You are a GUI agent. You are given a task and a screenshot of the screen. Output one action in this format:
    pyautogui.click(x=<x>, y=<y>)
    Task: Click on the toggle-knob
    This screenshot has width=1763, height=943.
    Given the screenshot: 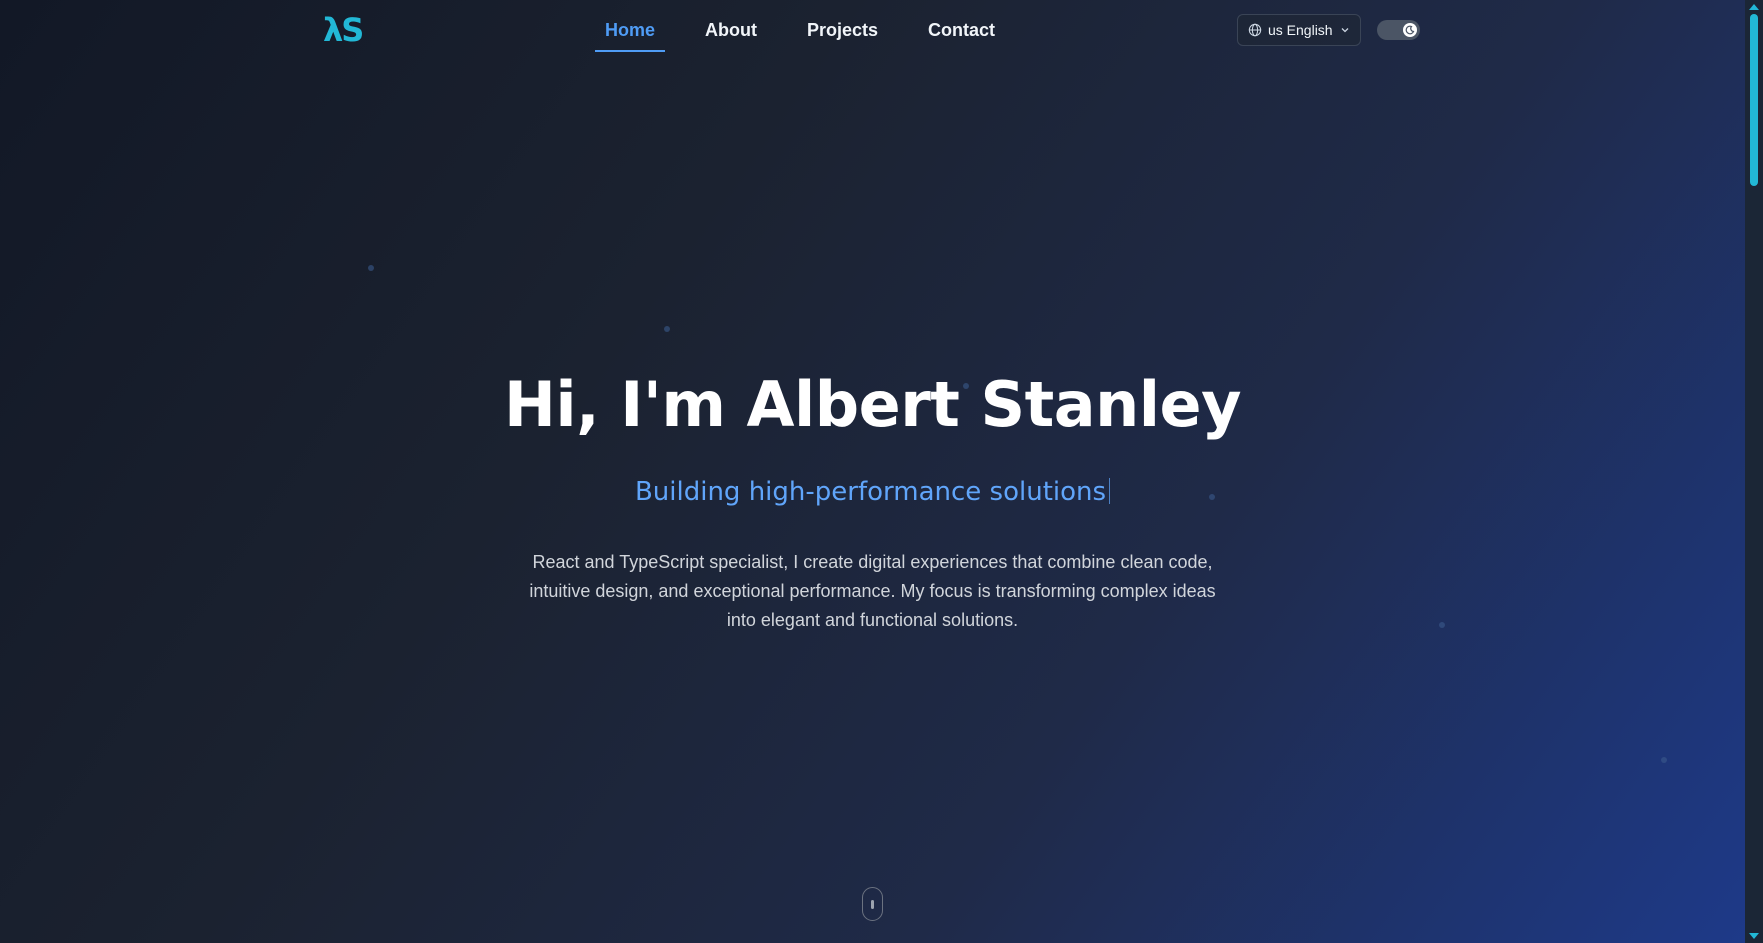 What is the action you would take?
    pyautogui.click(x=1410, y=30)
    